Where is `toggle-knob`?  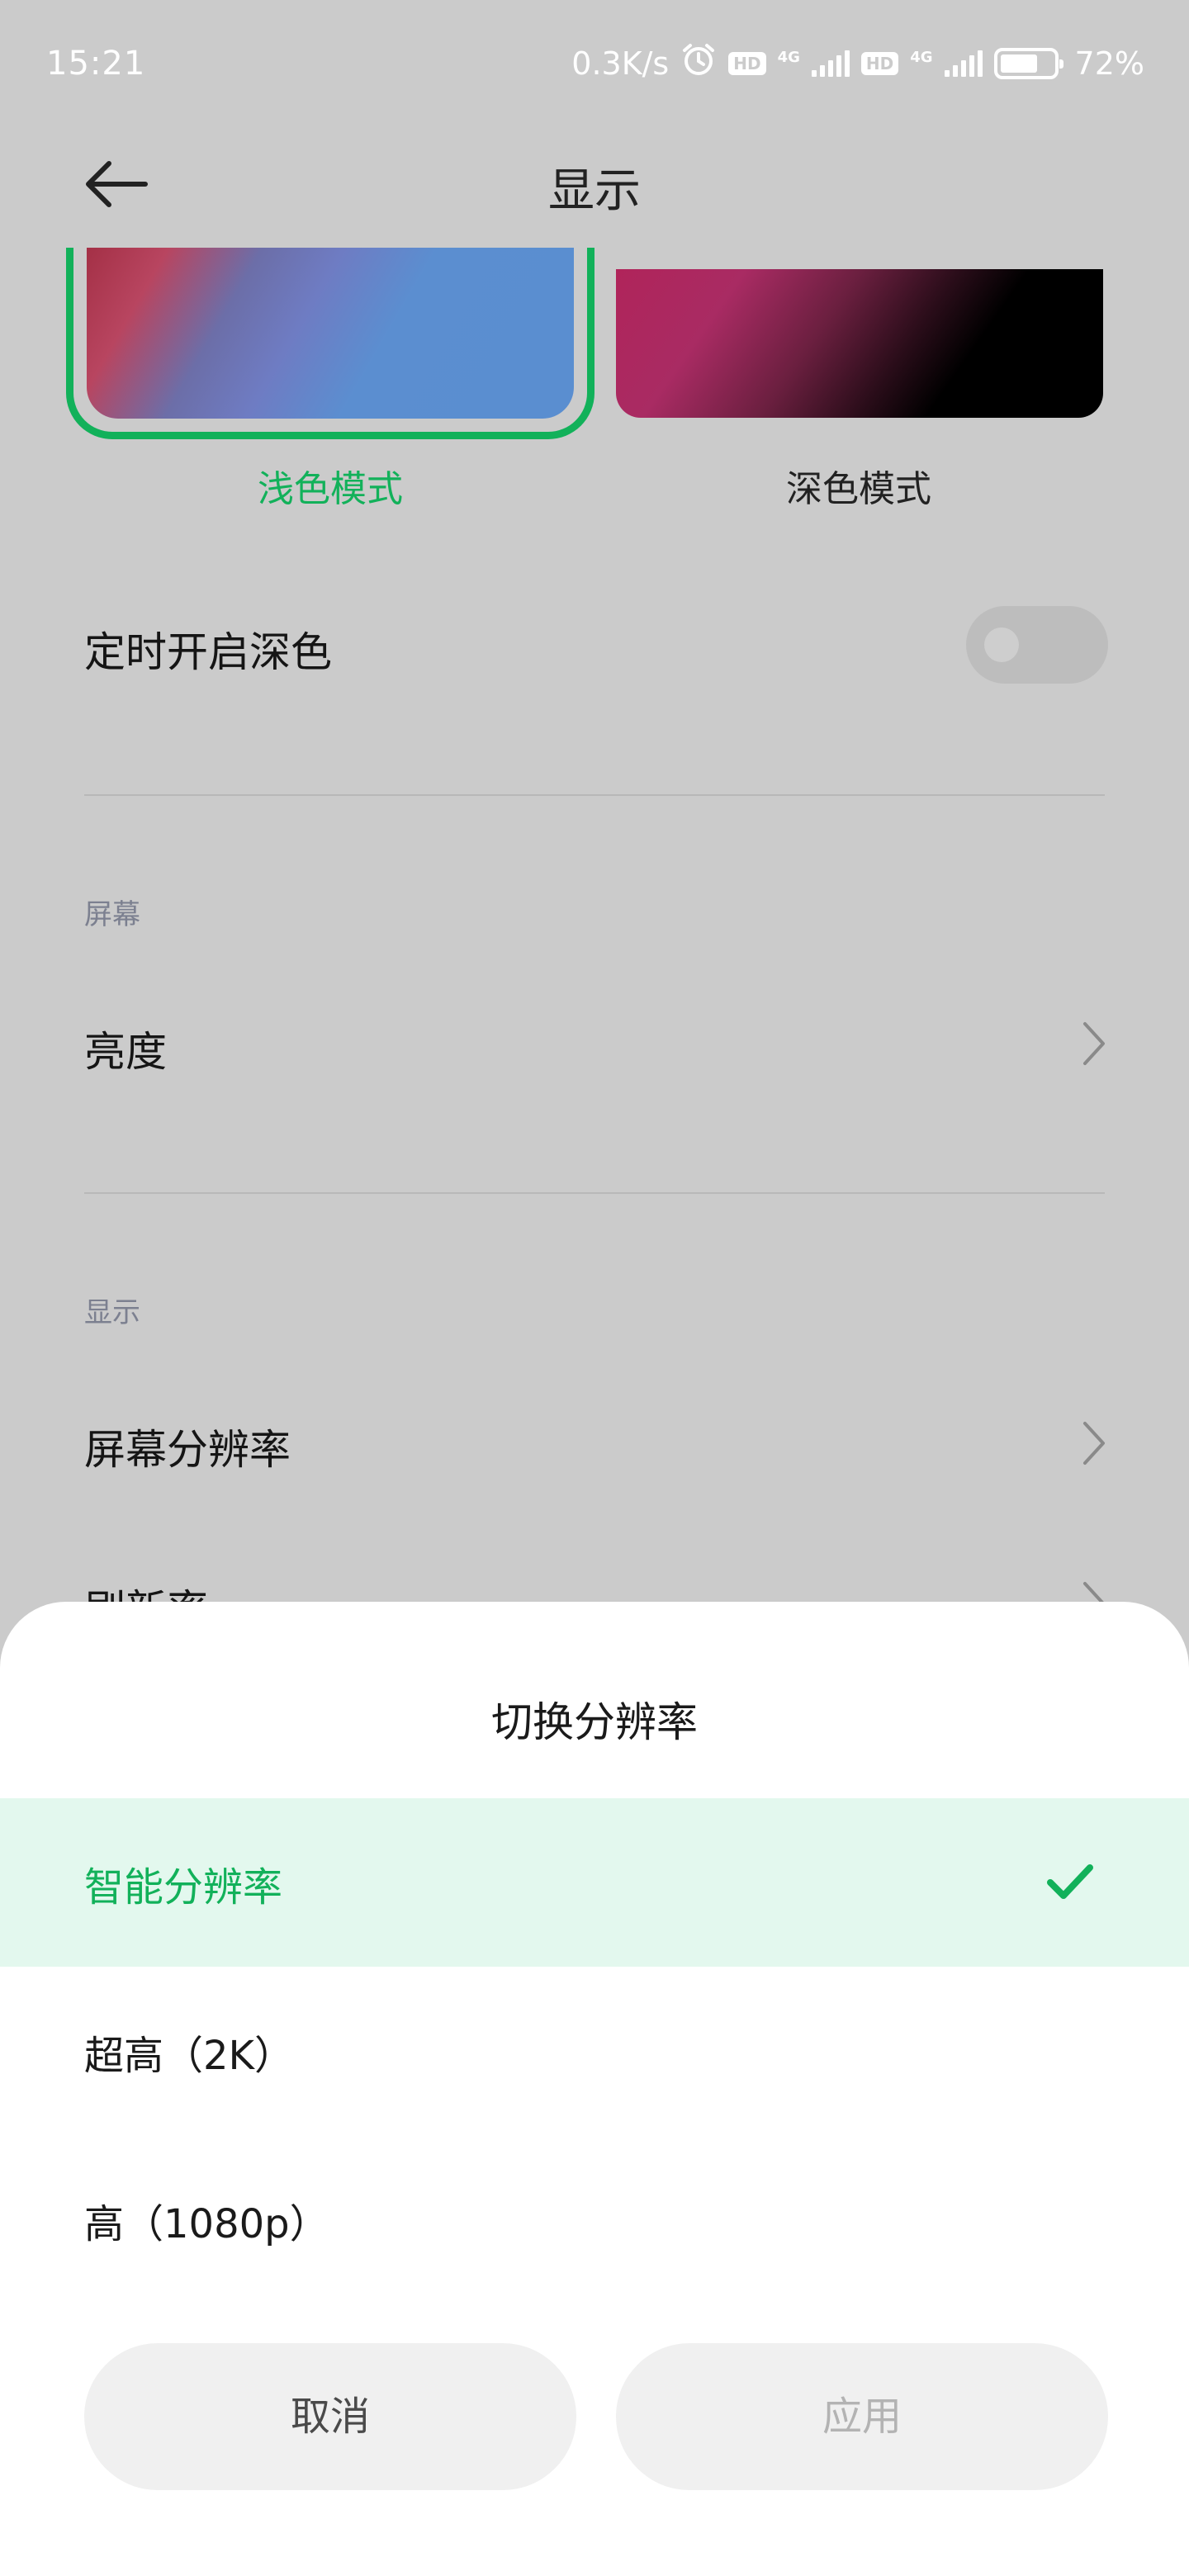
toggle-knob is located at coordinates (1001, 644).